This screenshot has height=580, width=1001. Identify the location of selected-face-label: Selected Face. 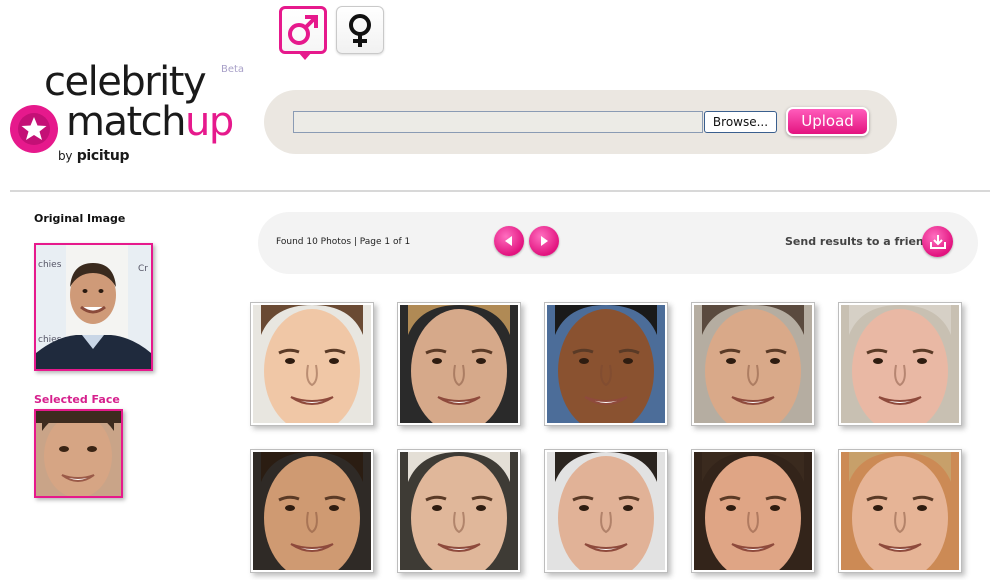
(77, 399).